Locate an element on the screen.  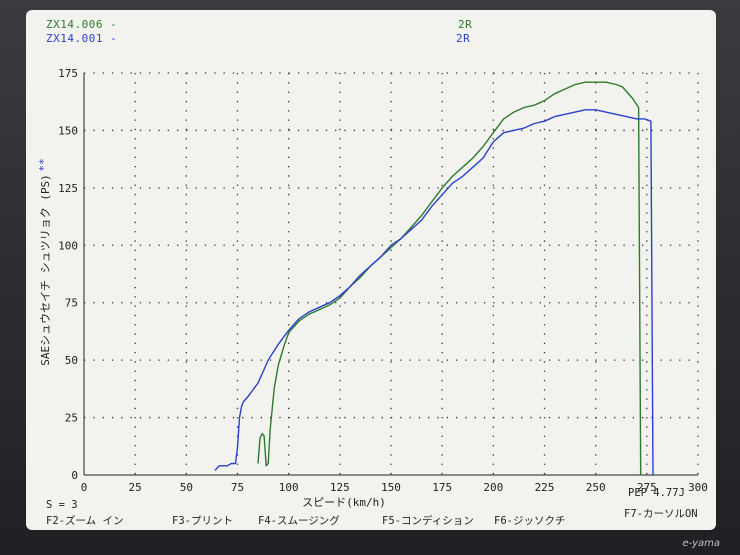
x-tick-label: 50 is located at coordinates (186, 487).